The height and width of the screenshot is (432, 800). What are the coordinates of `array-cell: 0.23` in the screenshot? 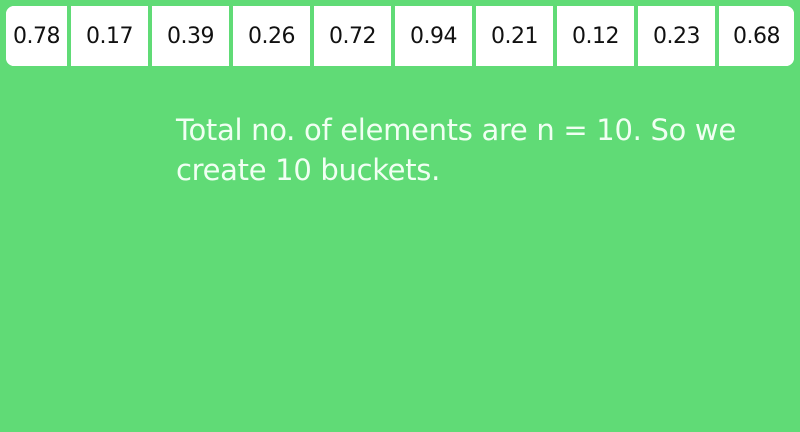 It's located at (678, 36).